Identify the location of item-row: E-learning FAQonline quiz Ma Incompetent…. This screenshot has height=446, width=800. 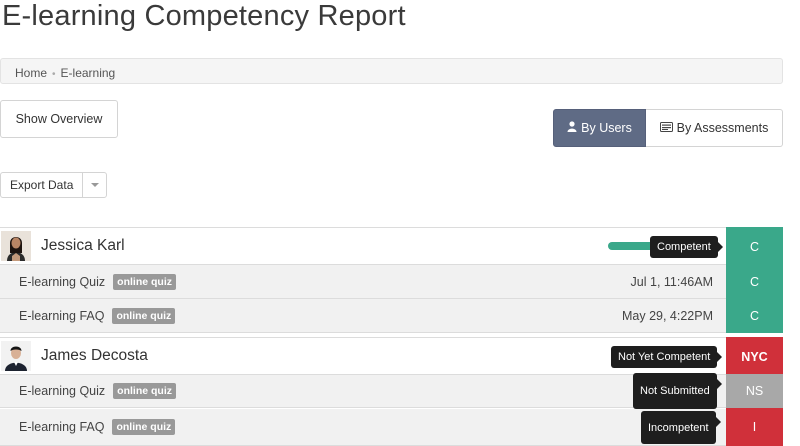
(391, 427).